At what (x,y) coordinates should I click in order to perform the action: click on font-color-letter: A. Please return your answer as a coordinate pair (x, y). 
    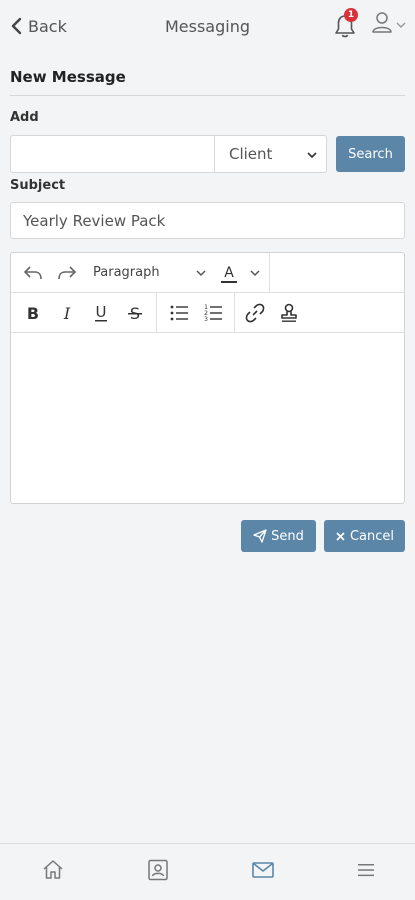
    Looking at the image, I should click on (229, 273).